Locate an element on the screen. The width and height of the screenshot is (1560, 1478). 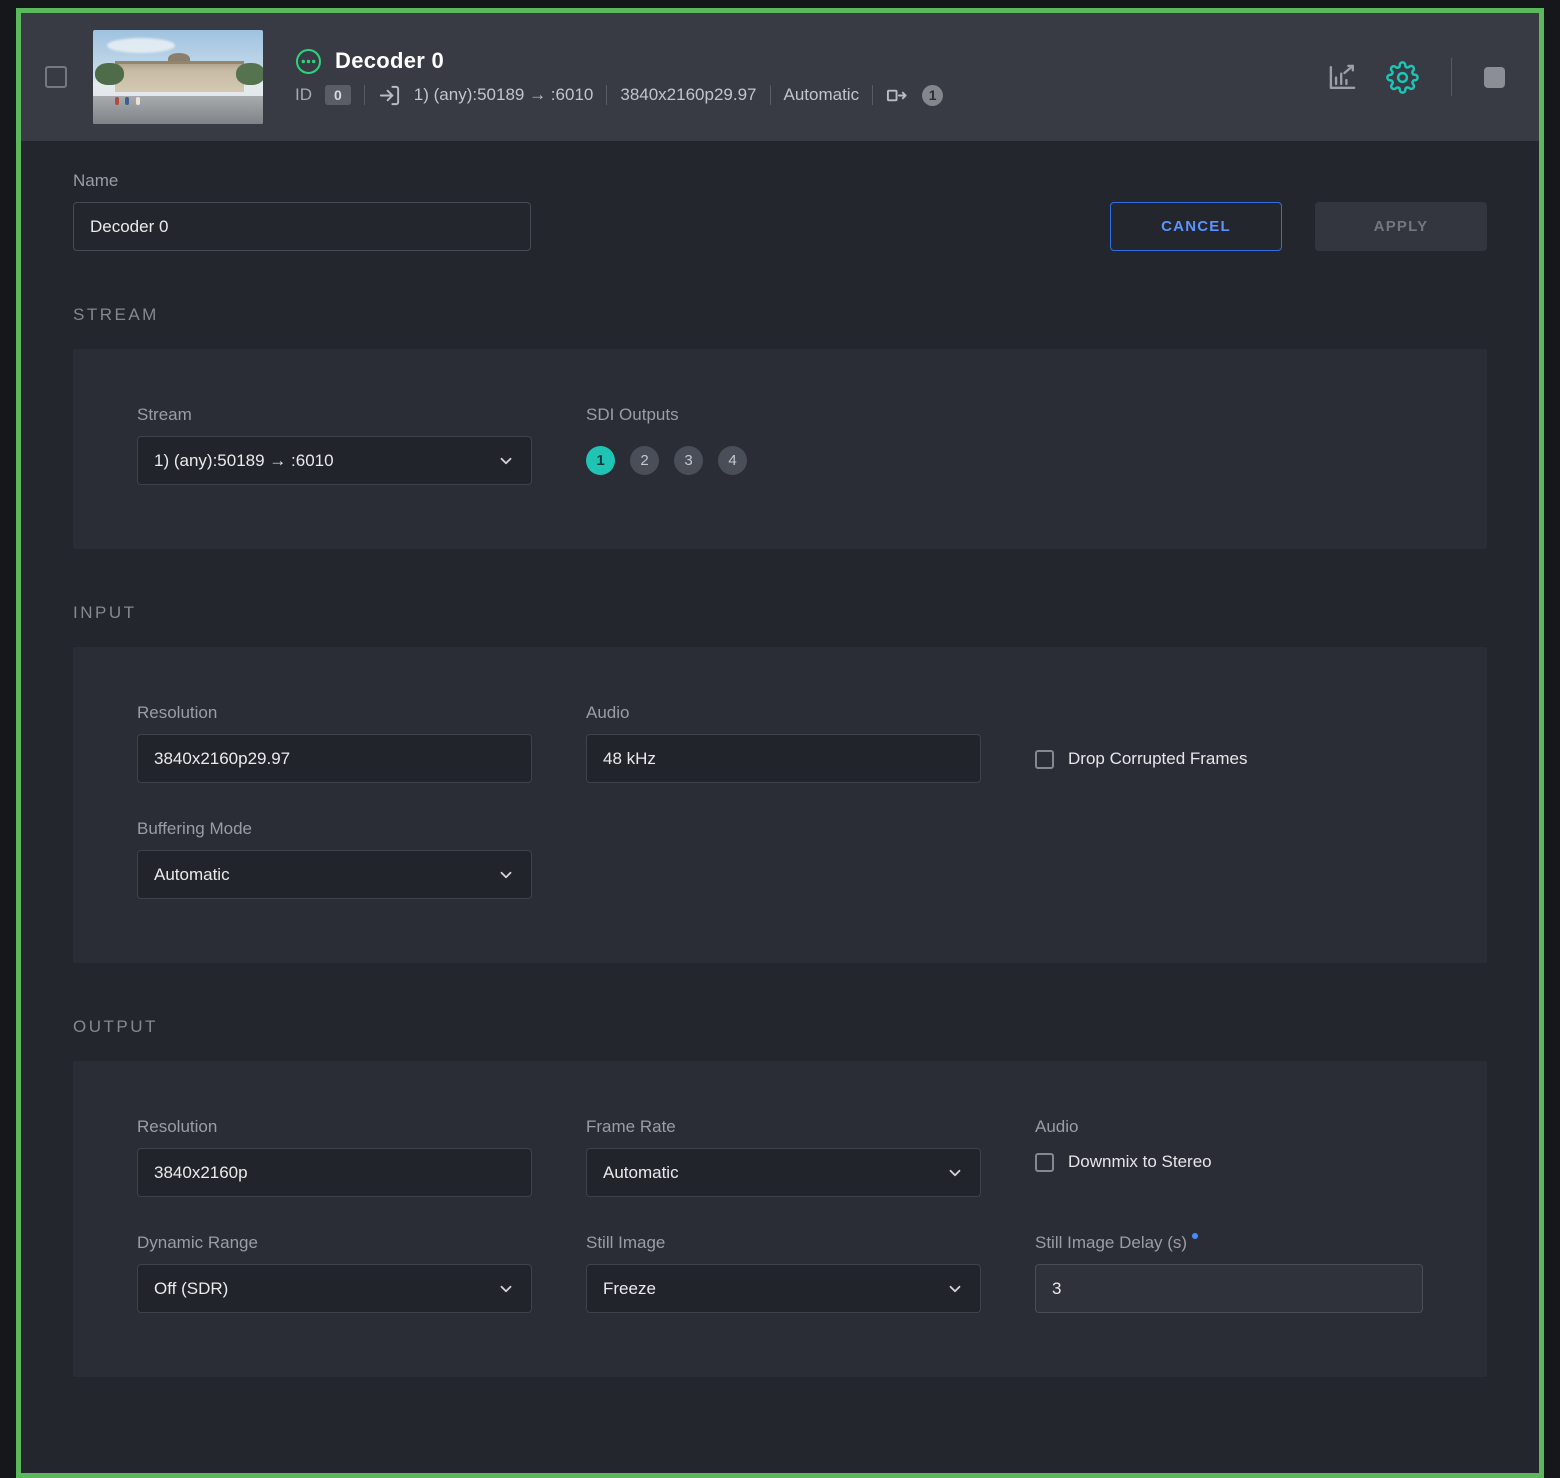
header-stream-info: 1) (any):50189 → :6010 is located at coordinates (503, 94).